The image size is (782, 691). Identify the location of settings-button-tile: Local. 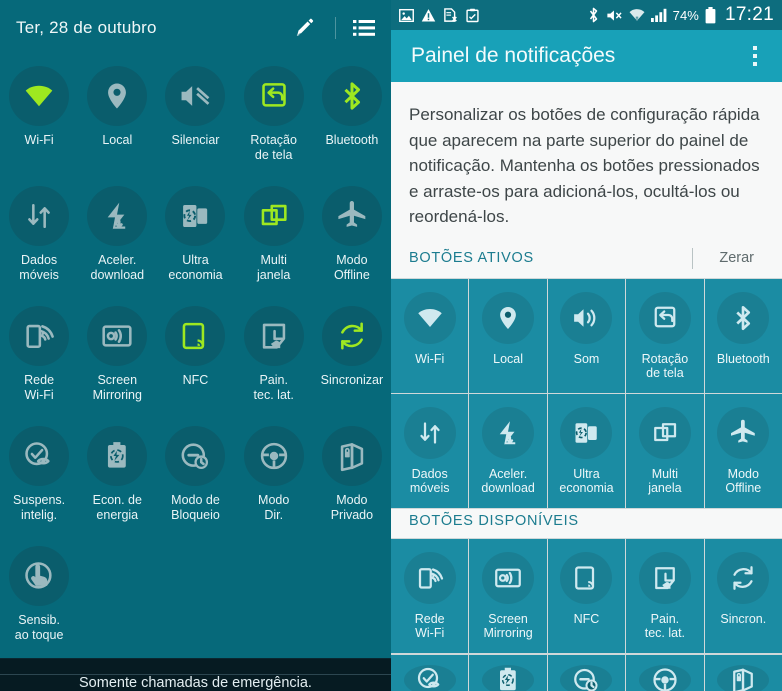
(508, 335).